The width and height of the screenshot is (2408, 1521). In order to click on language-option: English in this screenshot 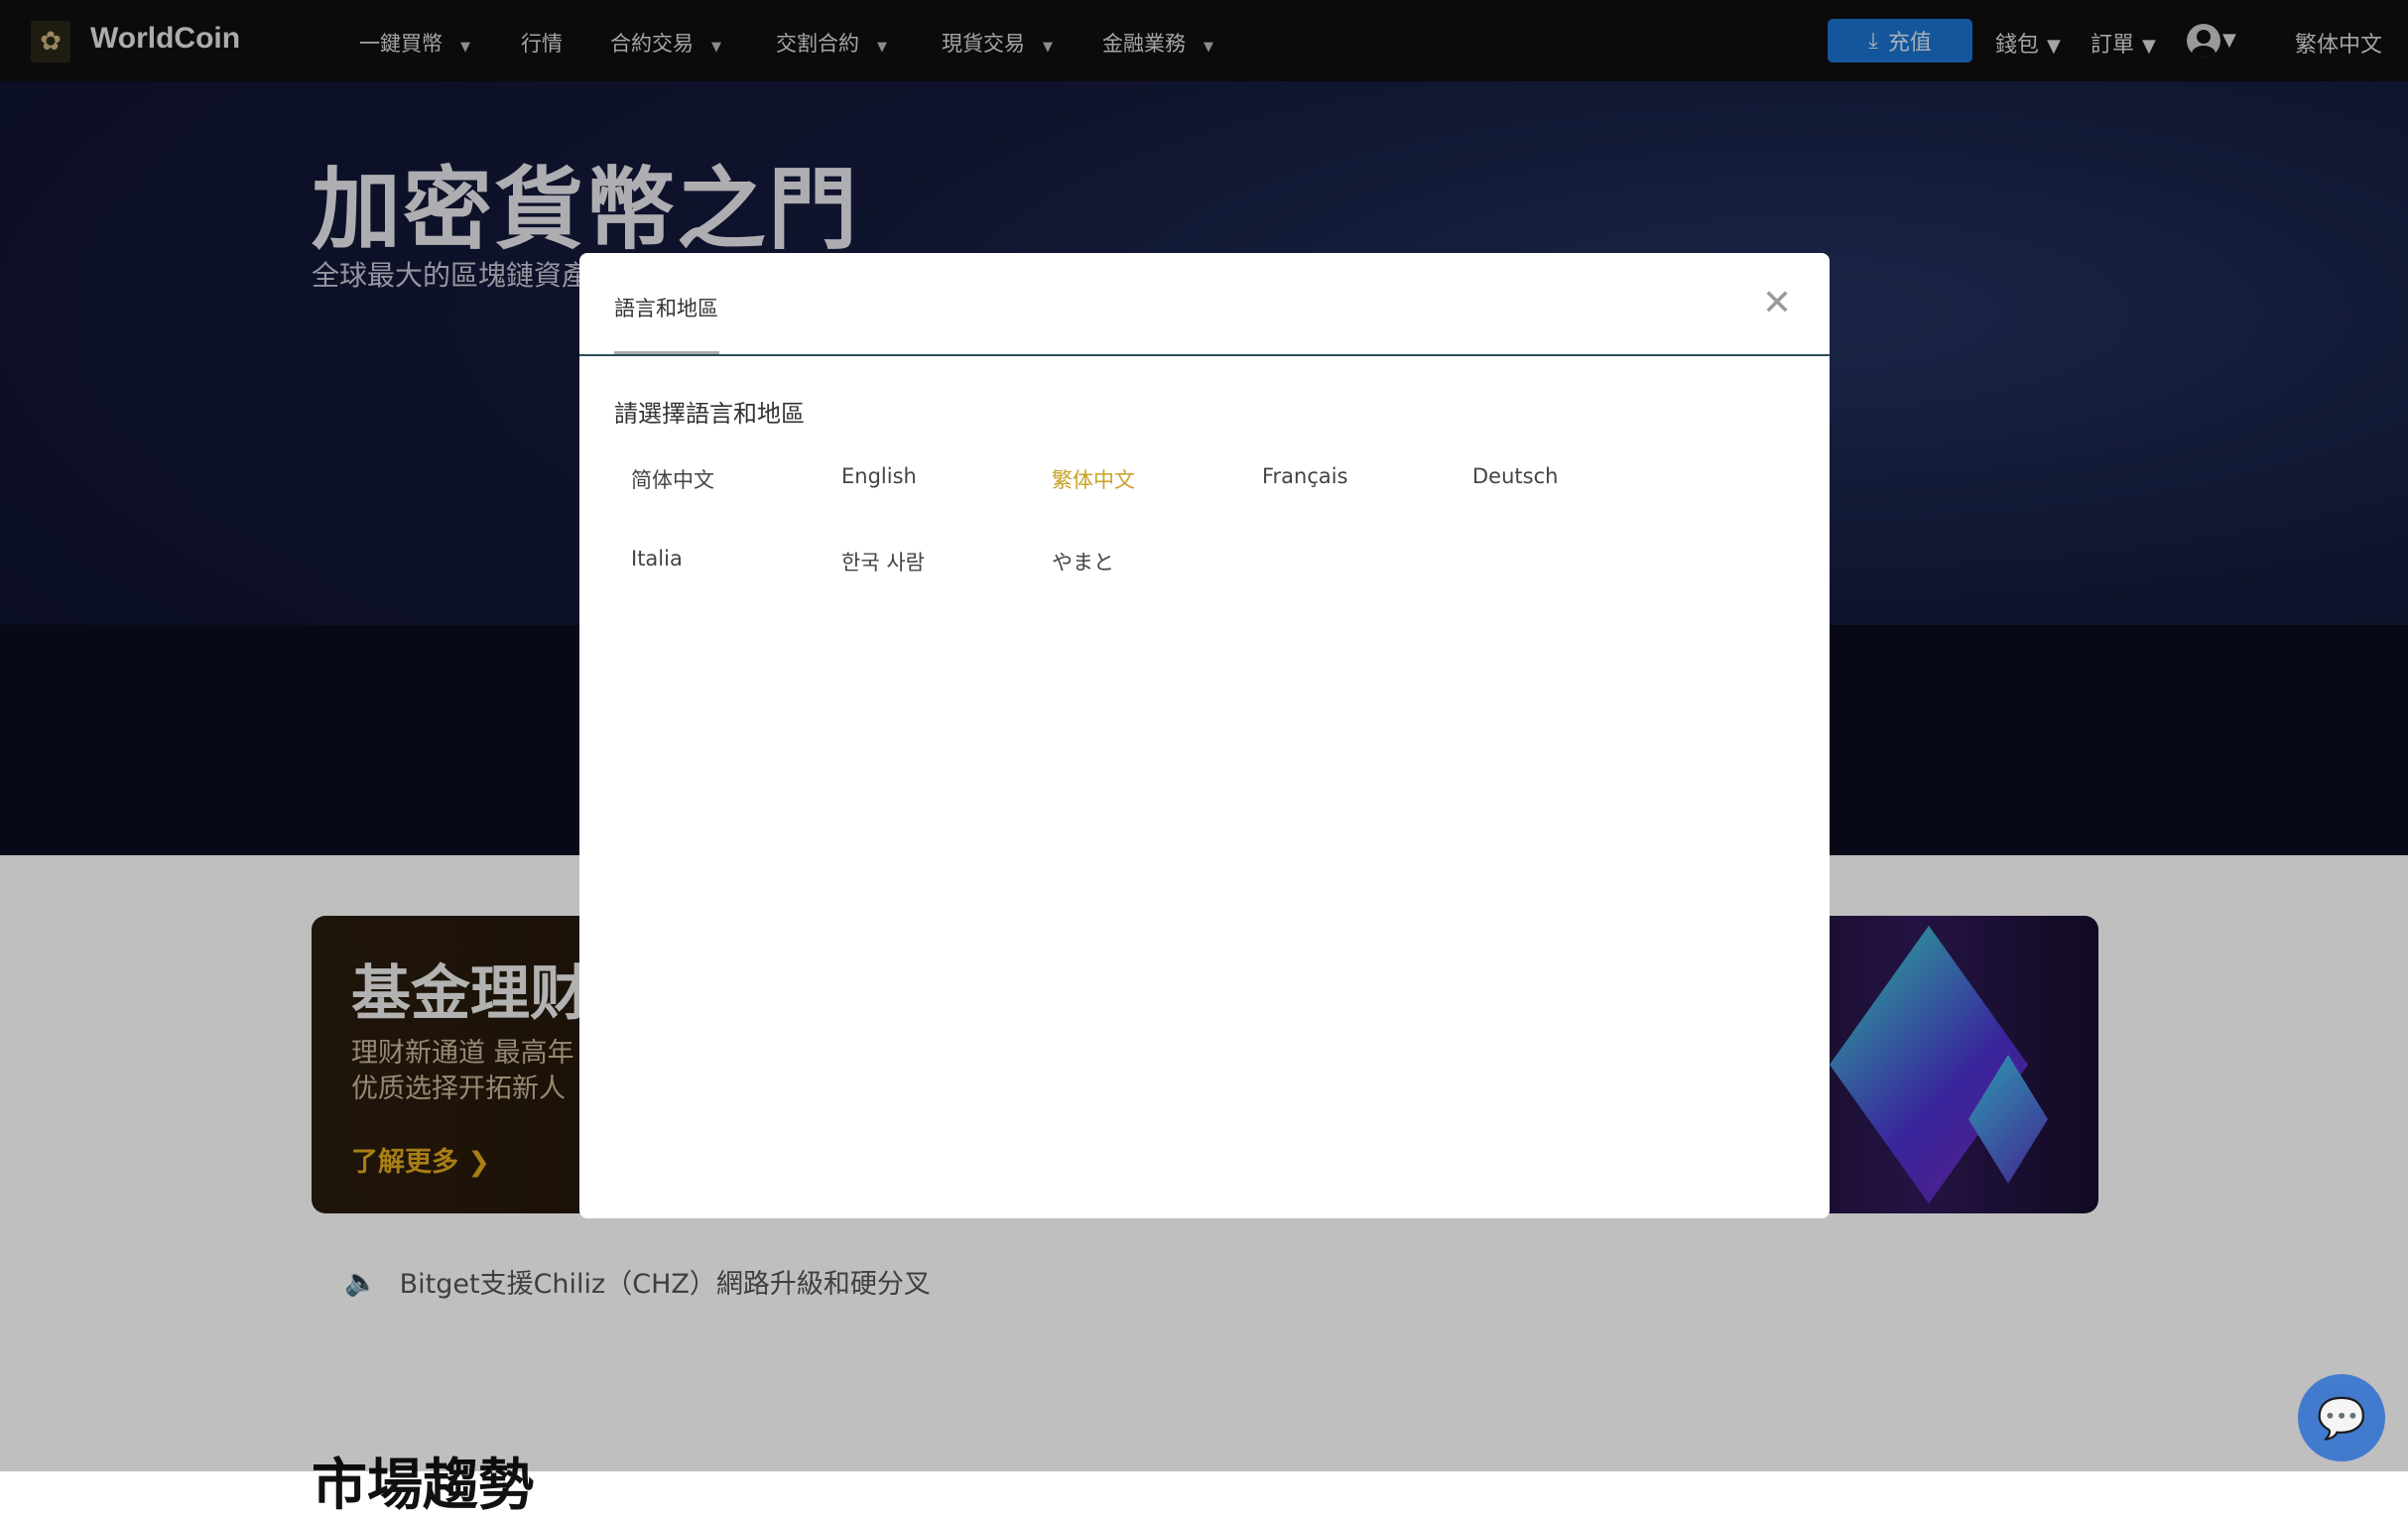, I will do `click(879, 476)`.